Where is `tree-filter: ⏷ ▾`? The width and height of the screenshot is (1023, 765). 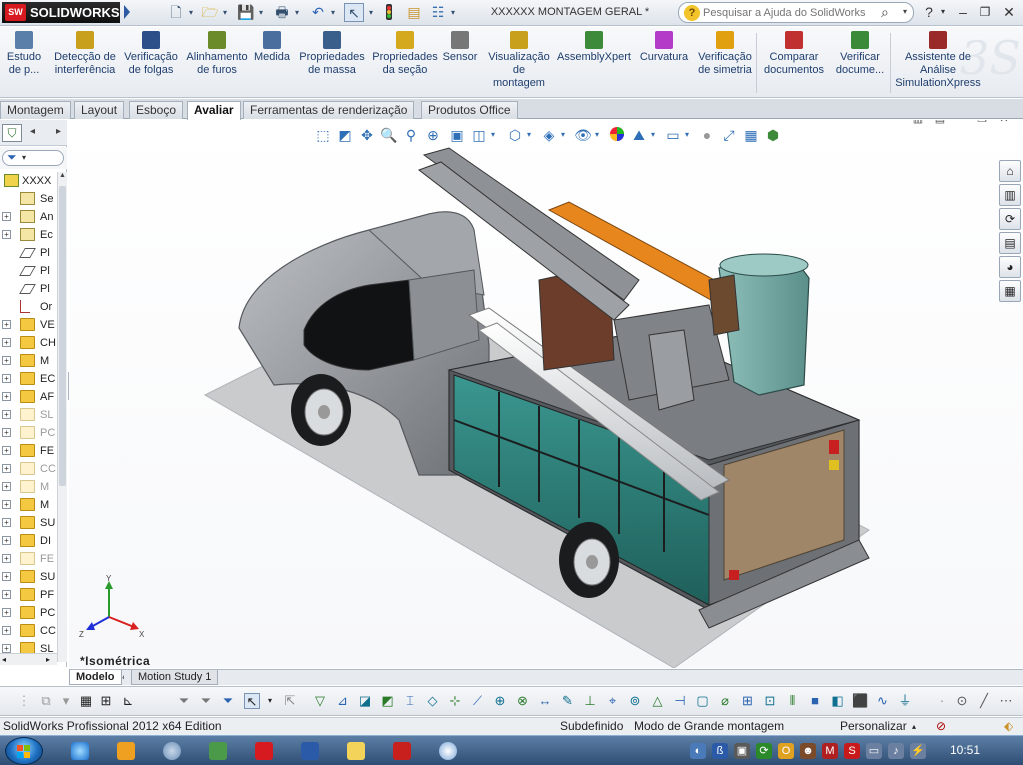
tree-filter: ⏷ ▾ is located at coordinates (33, 158).